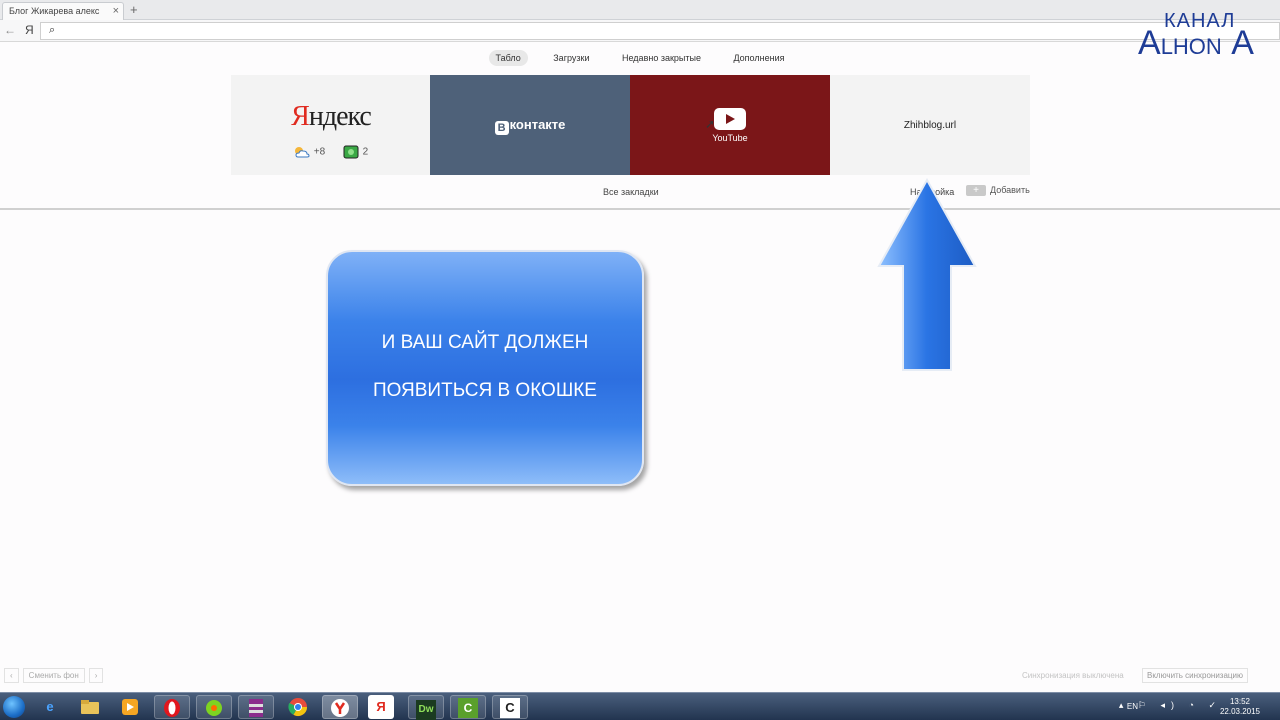  Describe the element at coordinates (1195, 675) in the screenshot. I see `enable-sync-button: Включить синхронизацию` at that location.